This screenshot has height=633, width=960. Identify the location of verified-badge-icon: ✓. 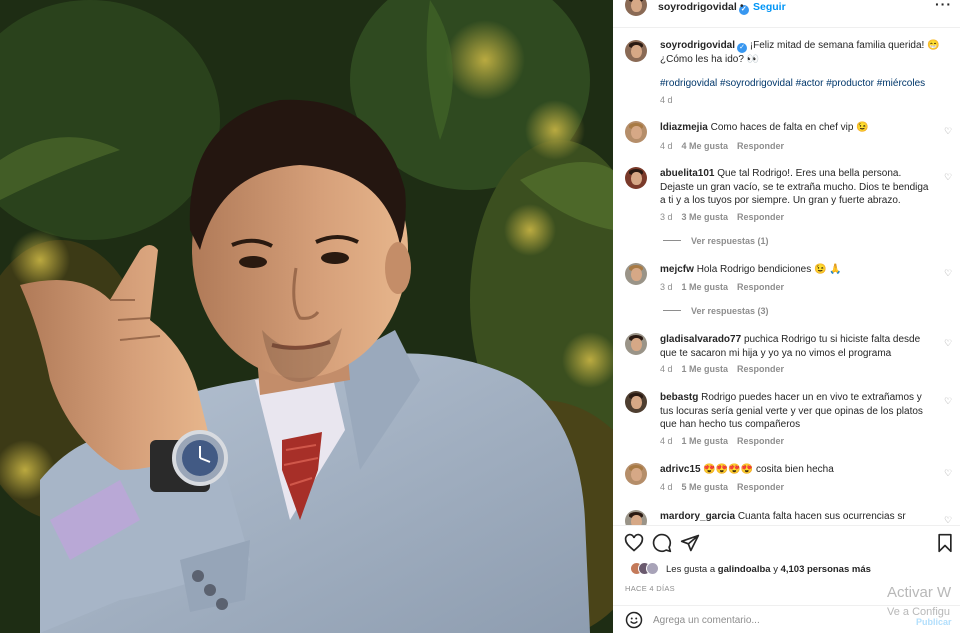
(742, 48).